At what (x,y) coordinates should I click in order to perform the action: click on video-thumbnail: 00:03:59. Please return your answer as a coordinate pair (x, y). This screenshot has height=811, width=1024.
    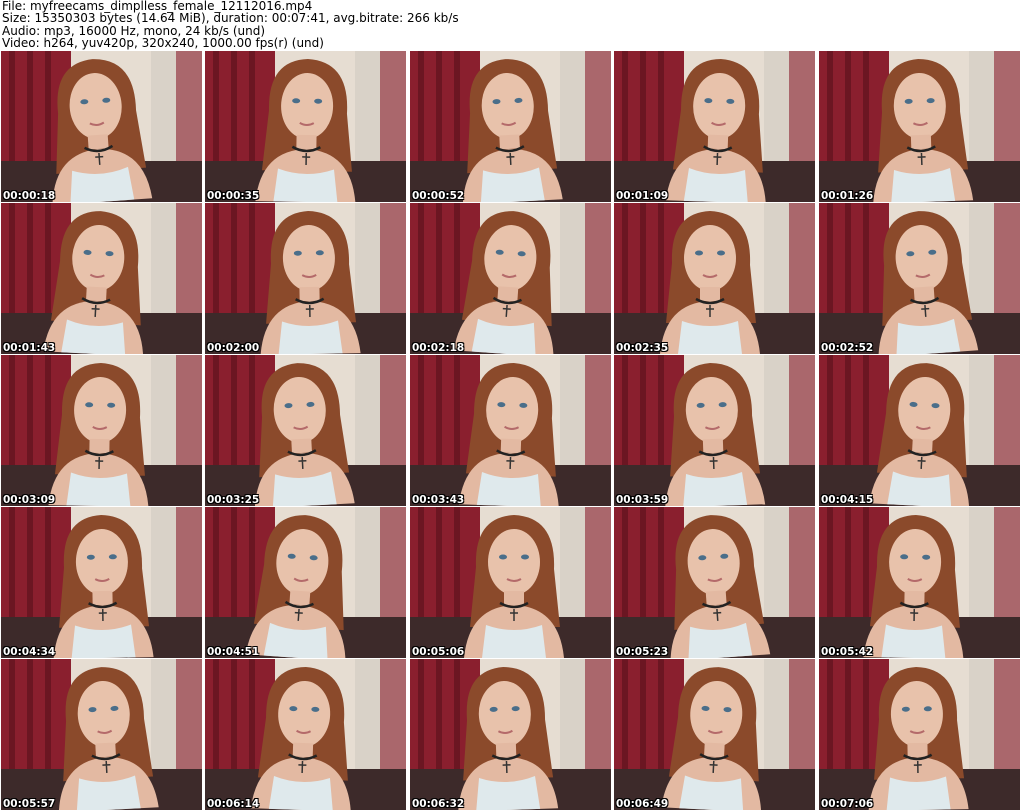
    Looking at the image, I should click on (714, 430).